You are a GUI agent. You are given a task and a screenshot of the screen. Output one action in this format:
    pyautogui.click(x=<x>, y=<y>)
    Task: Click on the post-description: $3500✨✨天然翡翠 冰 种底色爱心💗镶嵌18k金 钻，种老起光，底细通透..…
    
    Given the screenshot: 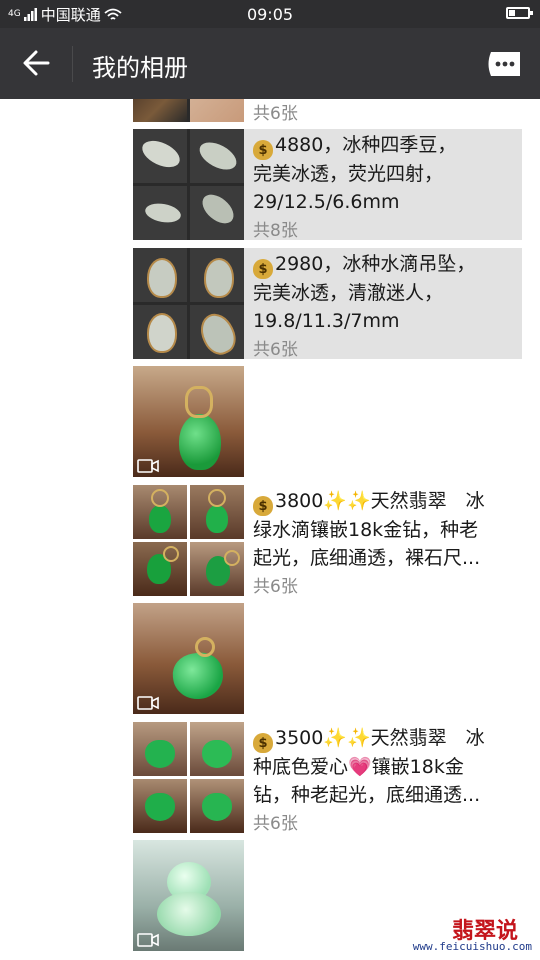 What is the action you would take?
    pyautogui.click(x=385, y=766)
    